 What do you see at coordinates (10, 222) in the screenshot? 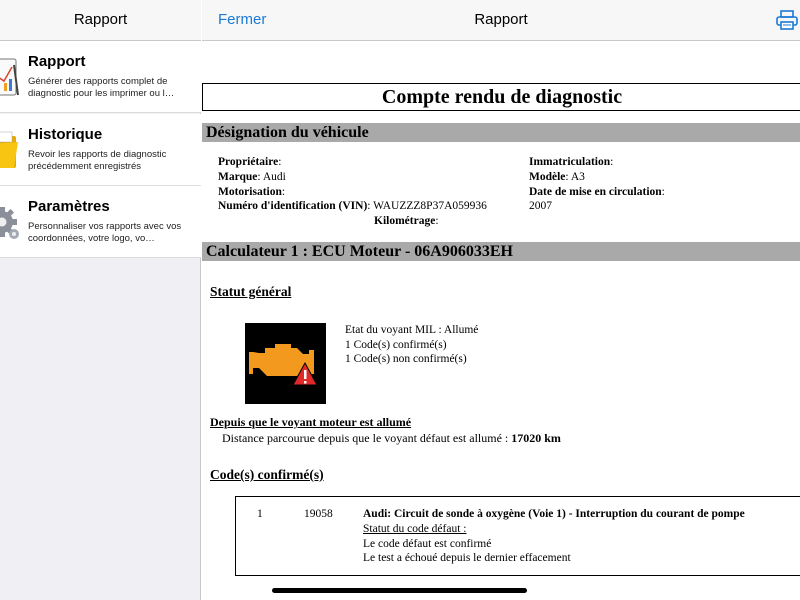
I see `gear-icon` at bounding box center [10, 222].